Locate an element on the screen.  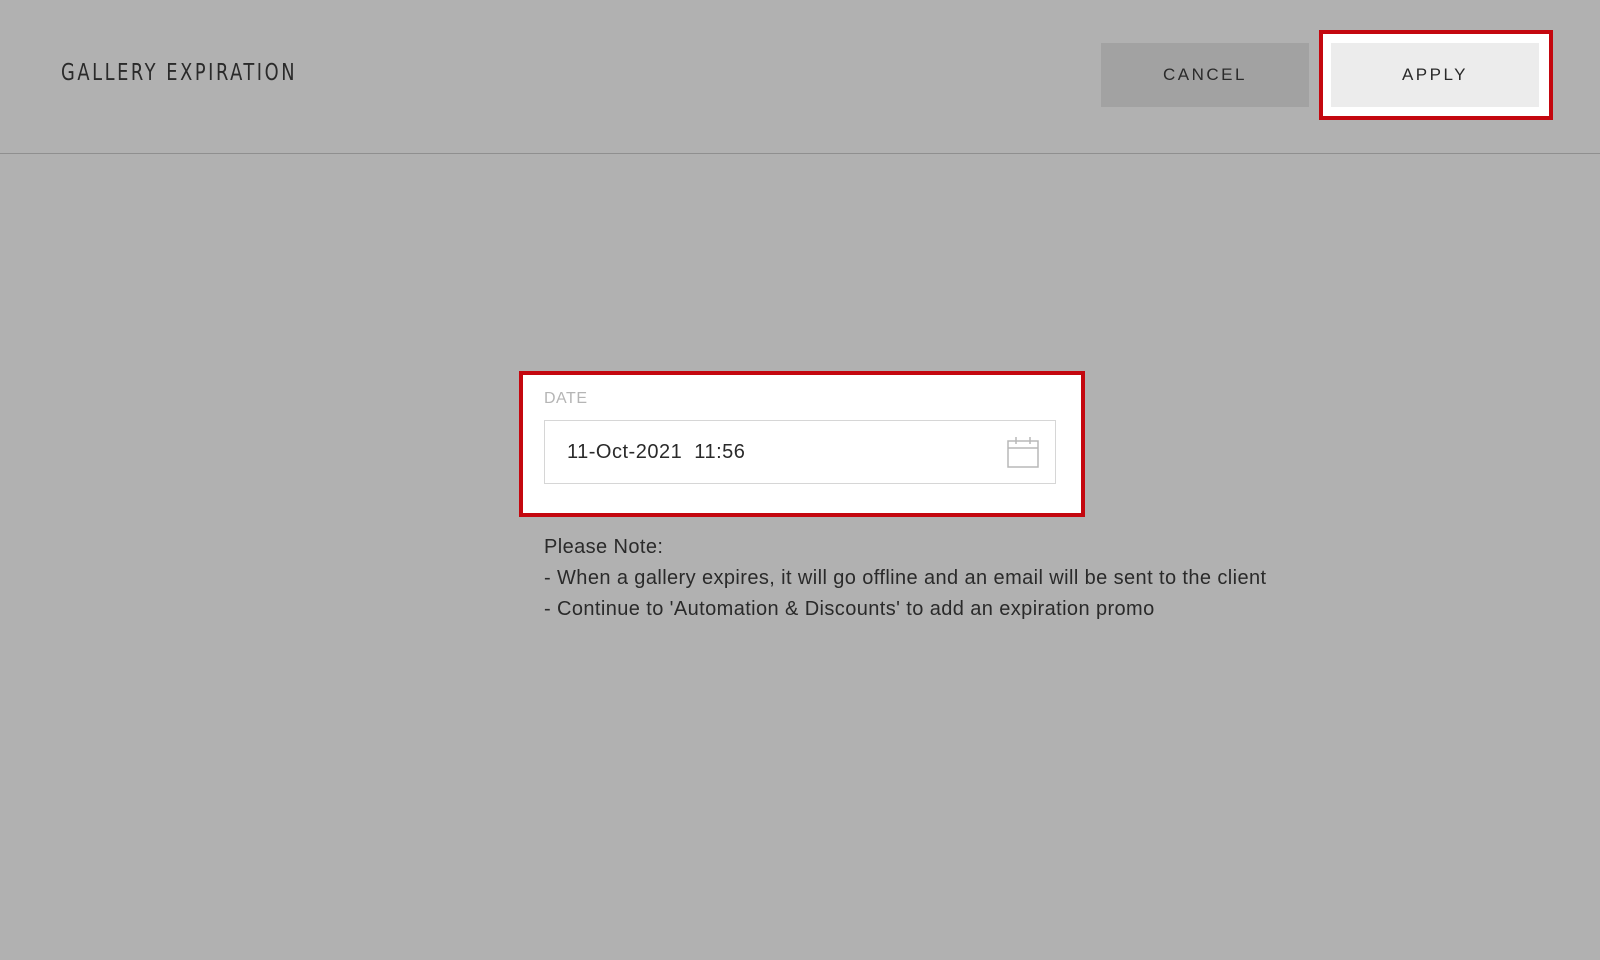
apply-button: APPLY is located at coordinates (1435, 75).